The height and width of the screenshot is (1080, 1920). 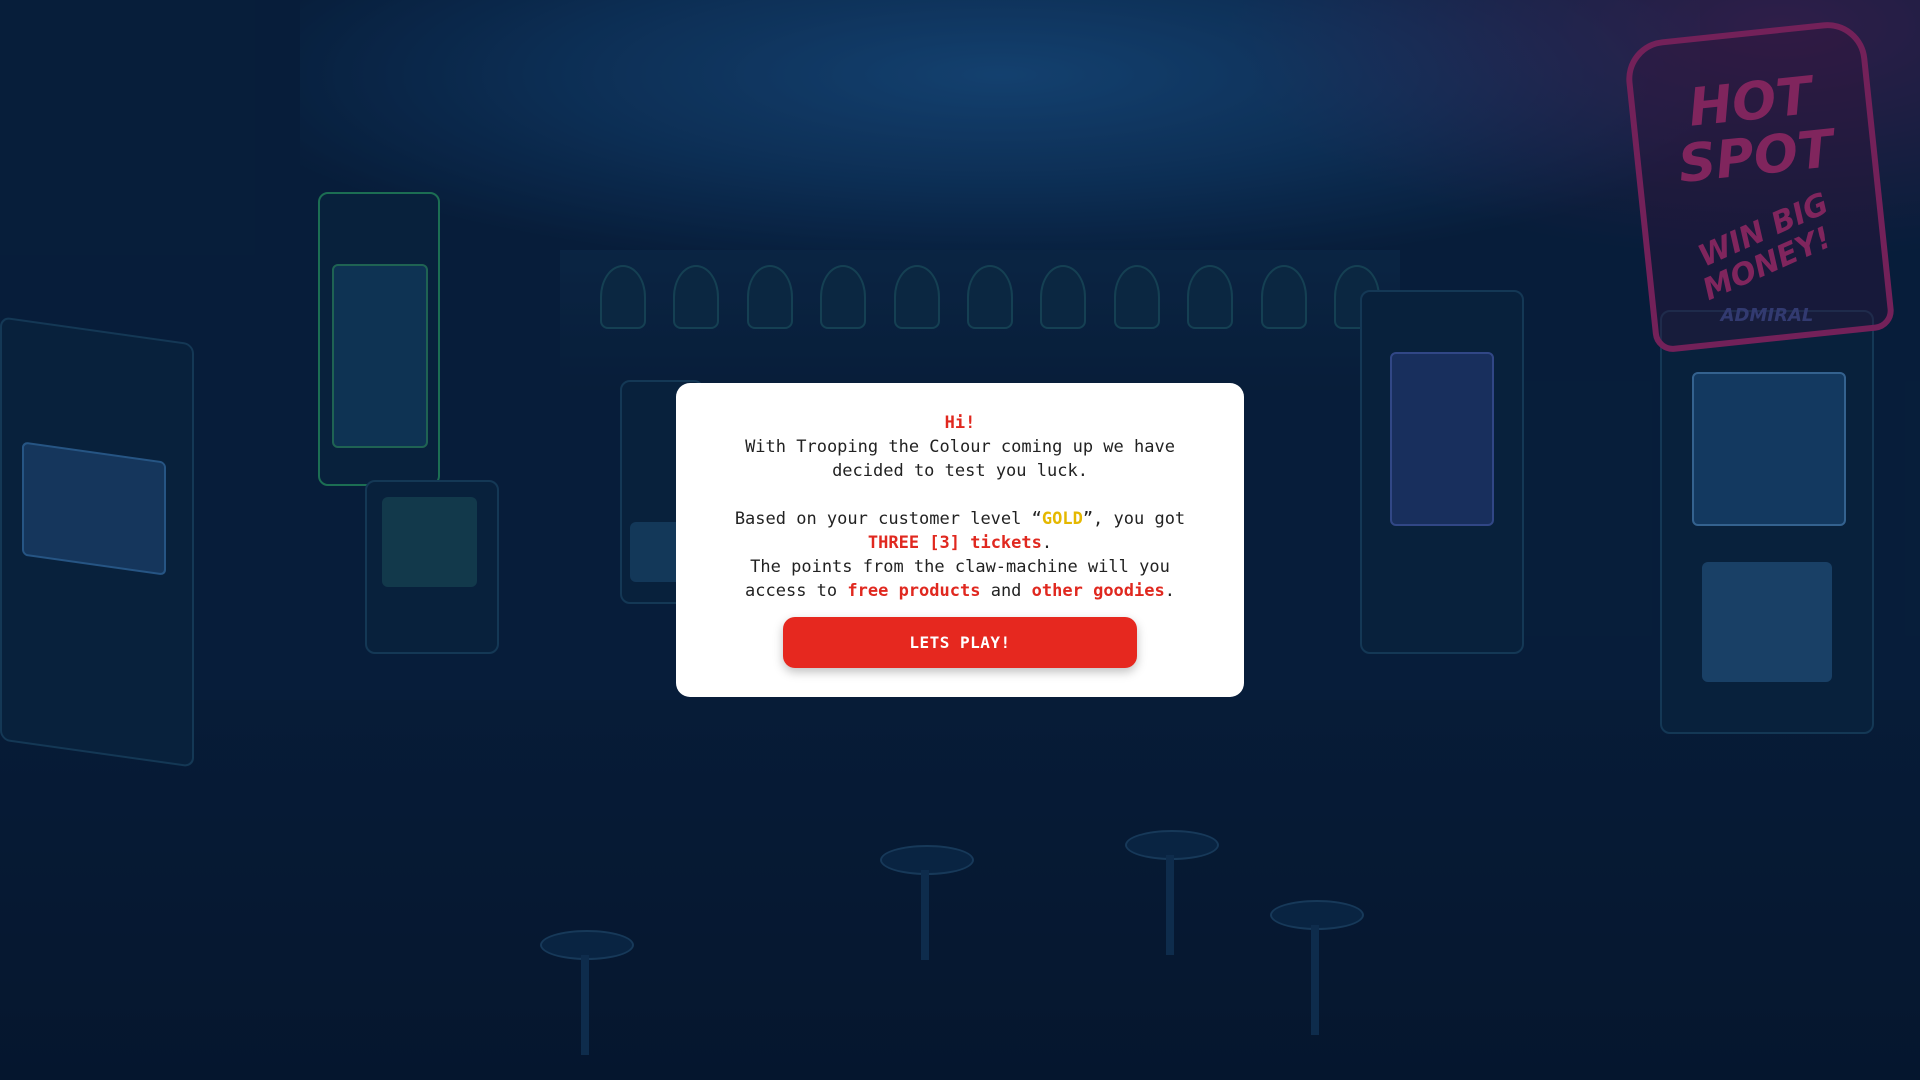 What do you see at coordinates (1098, 591) in the screenshot?
I see `other-goodies-text: other goodies` at bounding box center [1098, 591].